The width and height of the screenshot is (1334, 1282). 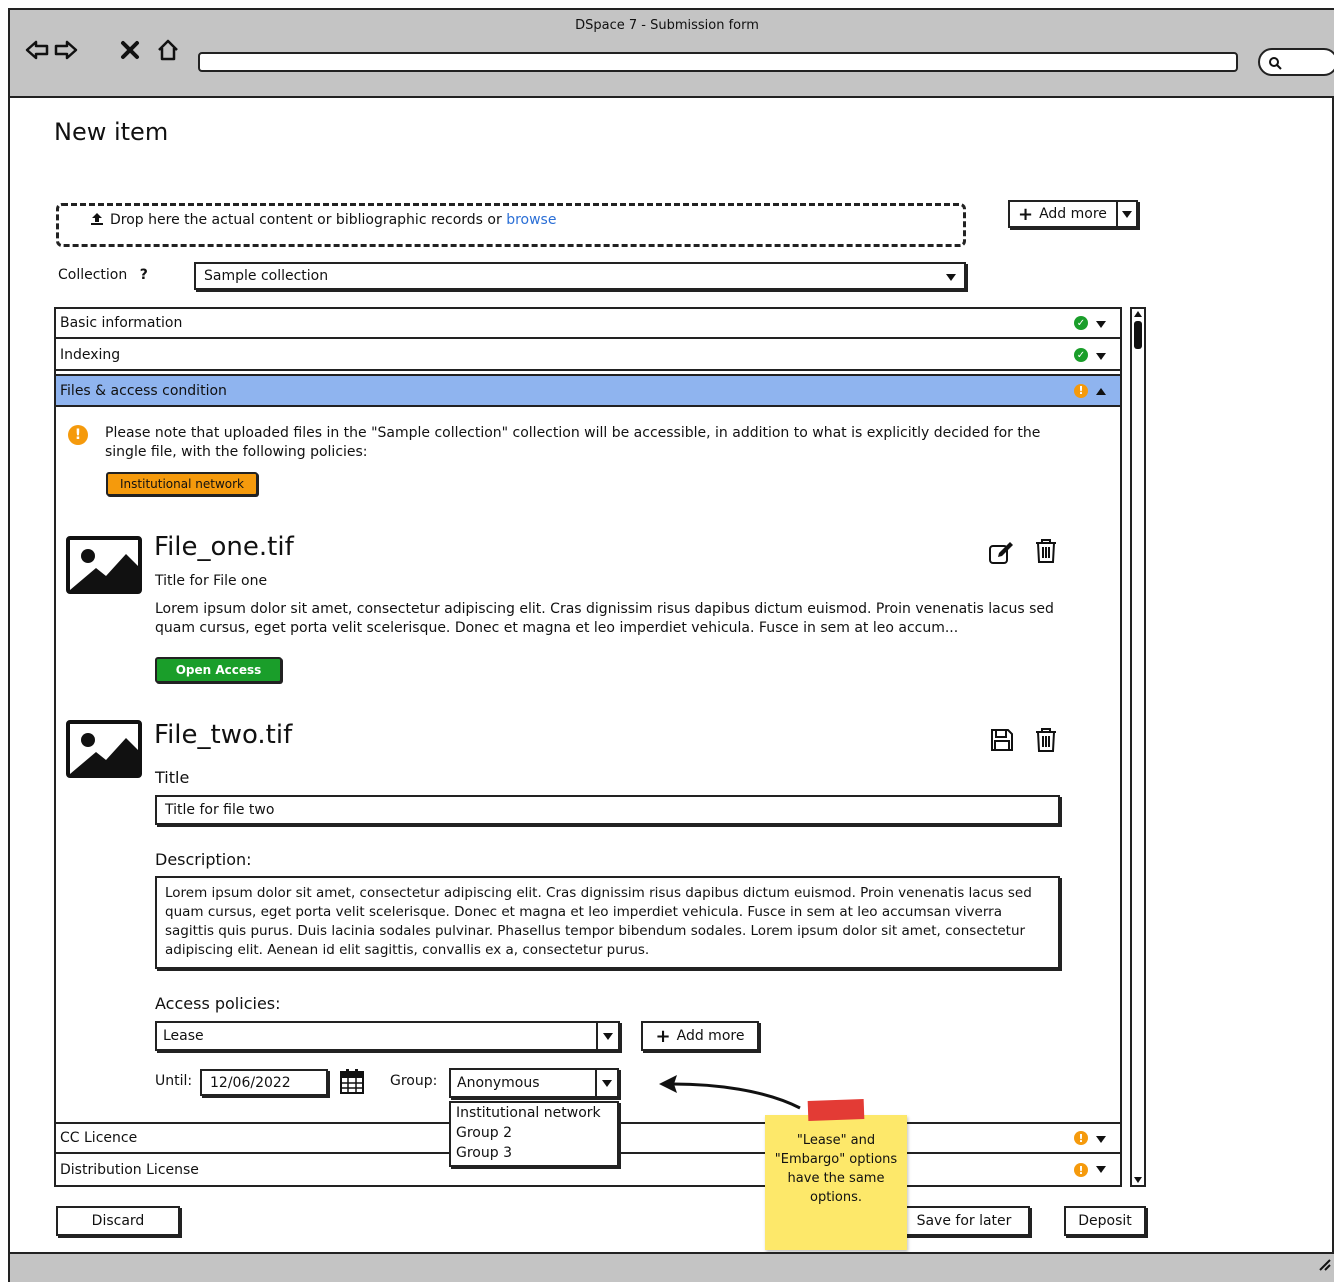 What do you see at coordinates (224, 547) in the screenshot?
I see `file-name: File_one.tif` at bounding box center [224, 547].